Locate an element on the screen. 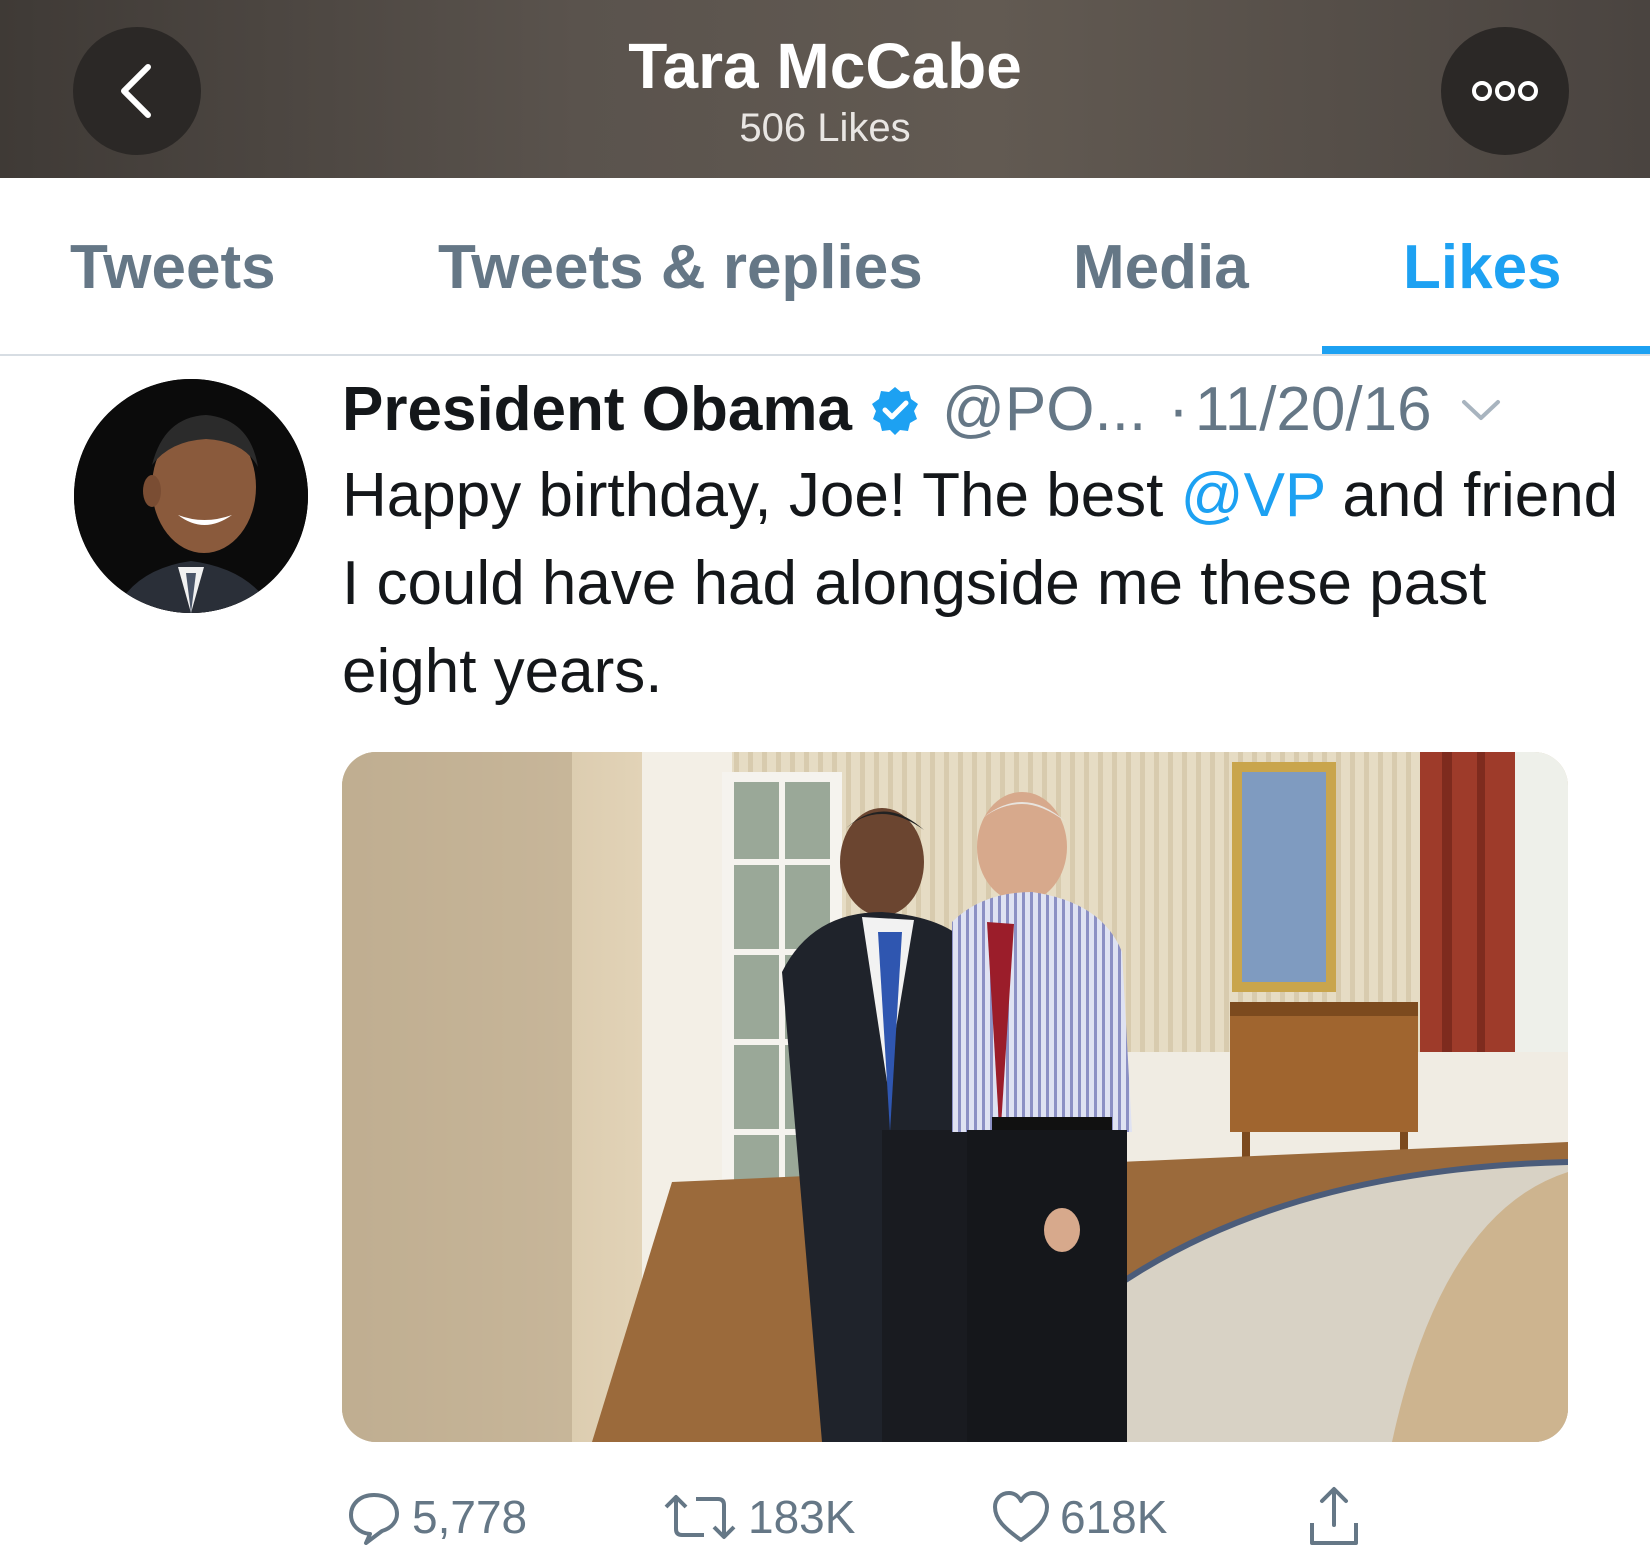  tab-tweets: Tweets is located at coordinates (173, 268).